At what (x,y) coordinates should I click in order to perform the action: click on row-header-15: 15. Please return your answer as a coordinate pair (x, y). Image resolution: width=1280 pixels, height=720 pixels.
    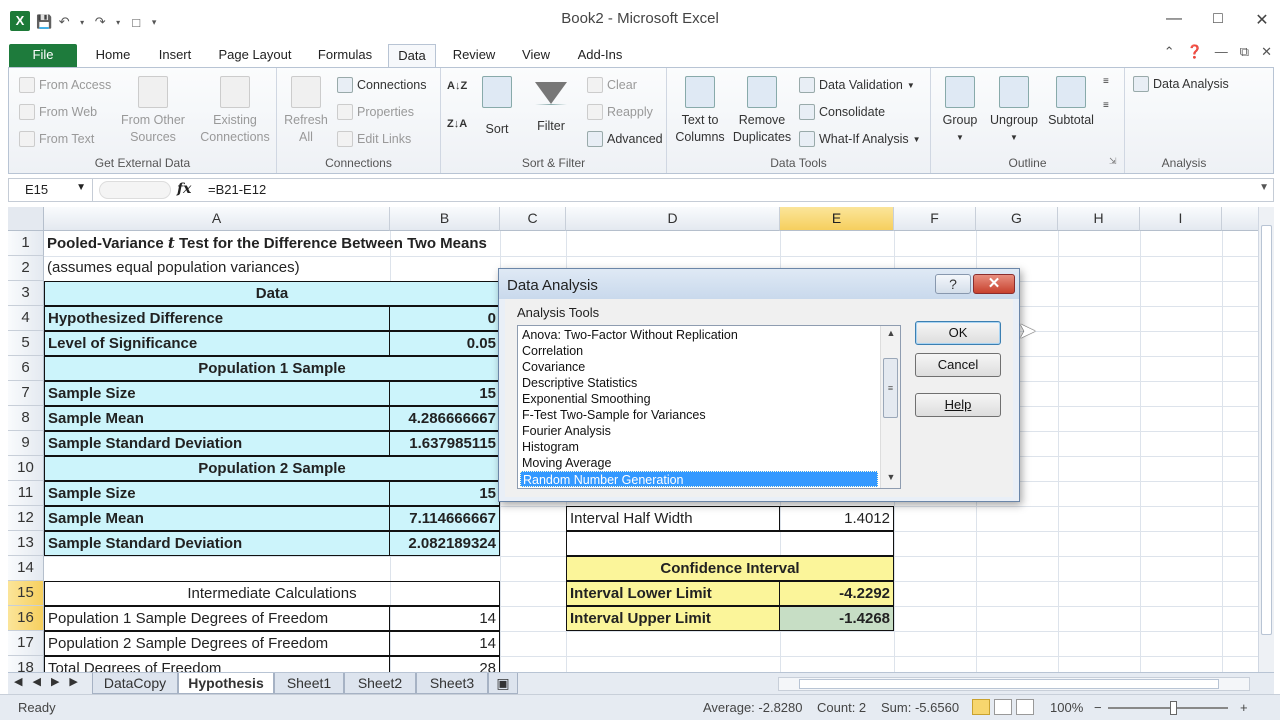
    Looking at the image, I should click on (26, 593).